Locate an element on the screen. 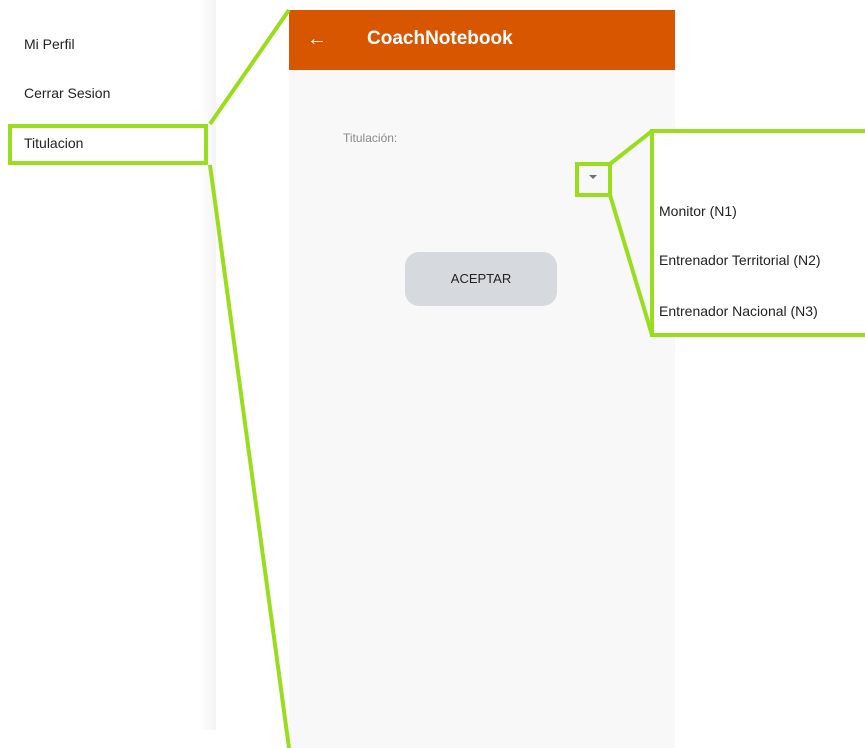 Image resolution: width=865 pixels, height=748 pixels. titulacion-spinner is located at coordinates (593, 178).